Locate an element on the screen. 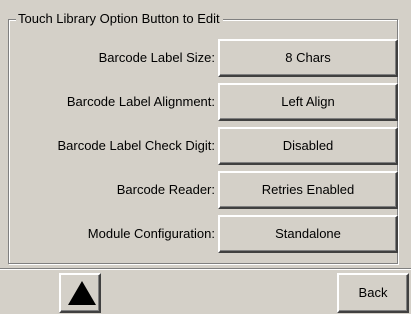 This screenshot has width=411, height=314. barcode-label-check-digit-button: Disabled is located at coordinates (308, 146).